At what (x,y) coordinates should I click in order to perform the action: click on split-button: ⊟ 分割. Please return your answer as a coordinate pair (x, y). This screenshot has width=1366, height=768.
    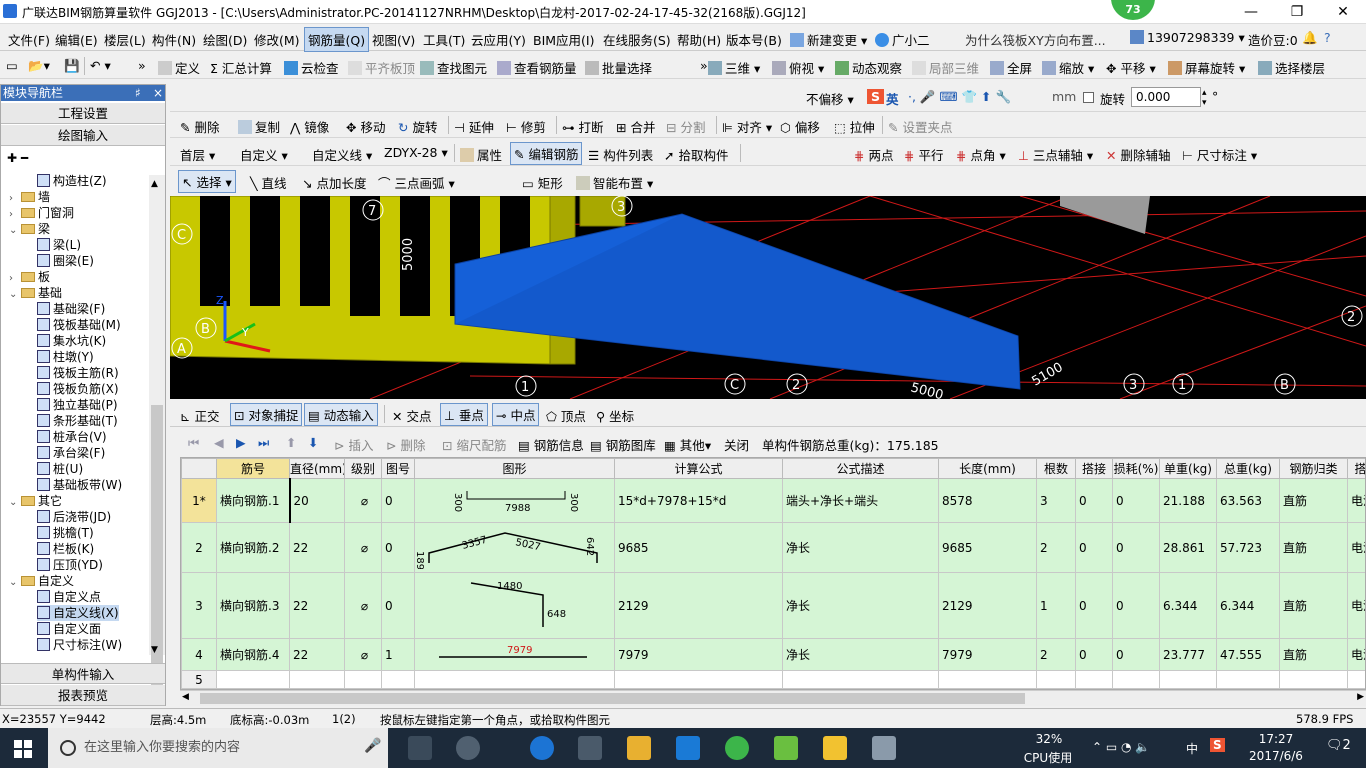
    Looking at the image, I should click on (685, 126).